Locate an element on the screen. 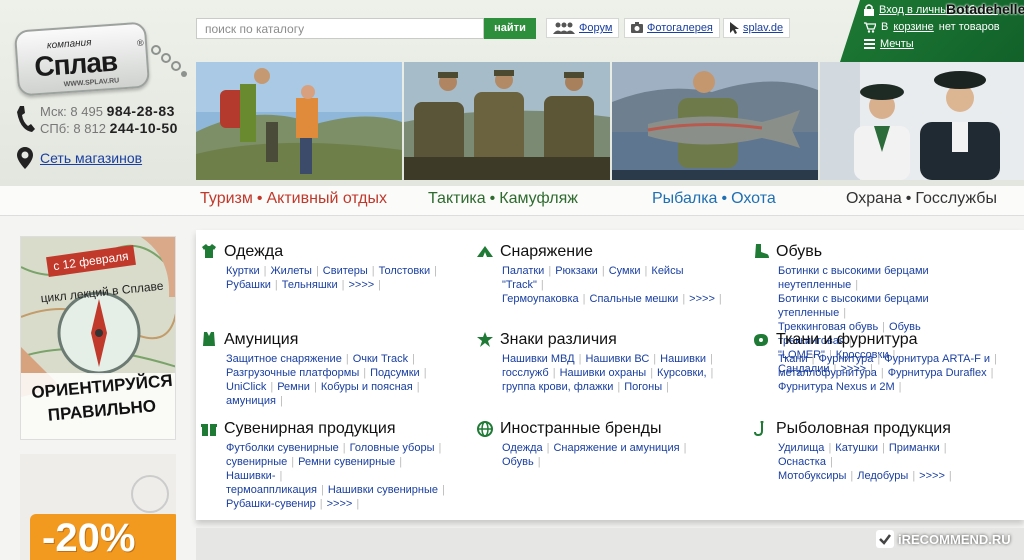 The image size is (1024, 560). search-button: найти is located at coordinates (510, 28).